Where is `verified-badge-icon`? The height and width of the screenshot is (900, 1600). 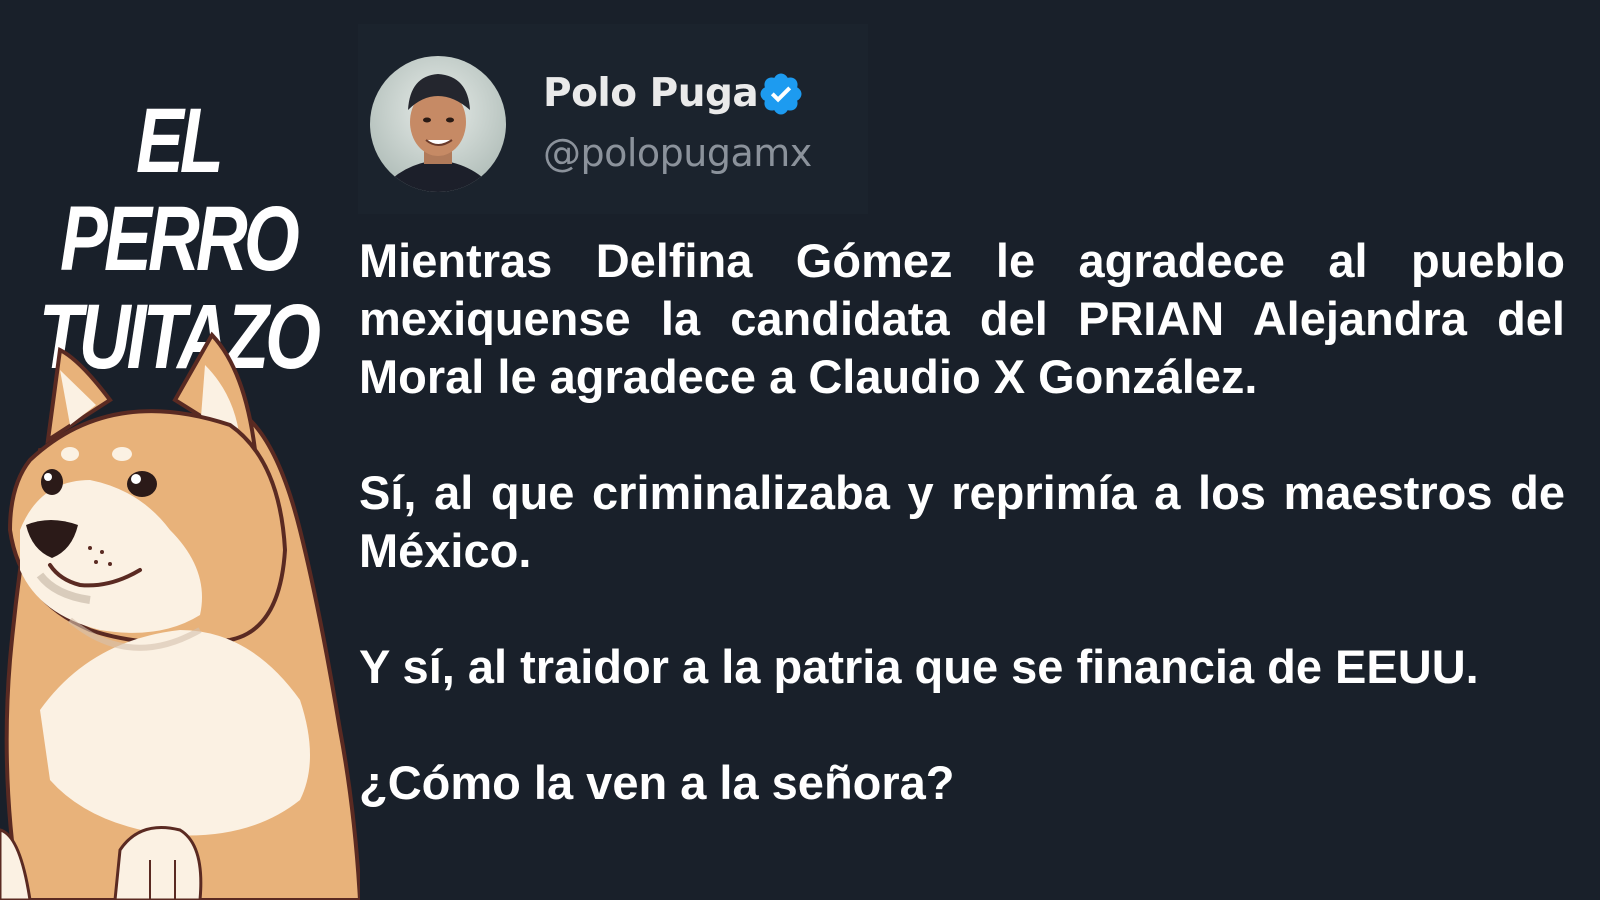
verified-badge-icon is located at coordinates (781, 94).